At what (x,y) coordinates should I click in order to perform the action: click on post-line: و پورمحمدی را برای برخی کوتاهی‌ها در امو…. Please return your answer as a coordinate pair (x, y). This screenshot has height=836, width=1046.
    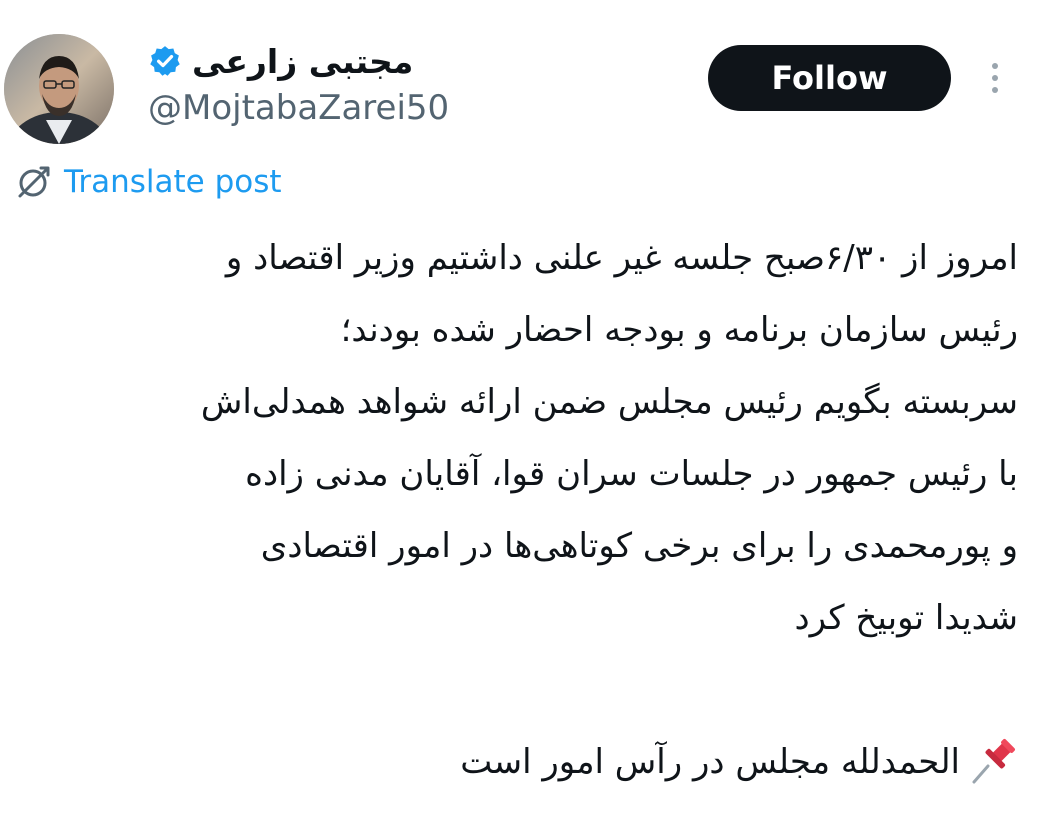
    Looking at the image, I should click on (639, 546).